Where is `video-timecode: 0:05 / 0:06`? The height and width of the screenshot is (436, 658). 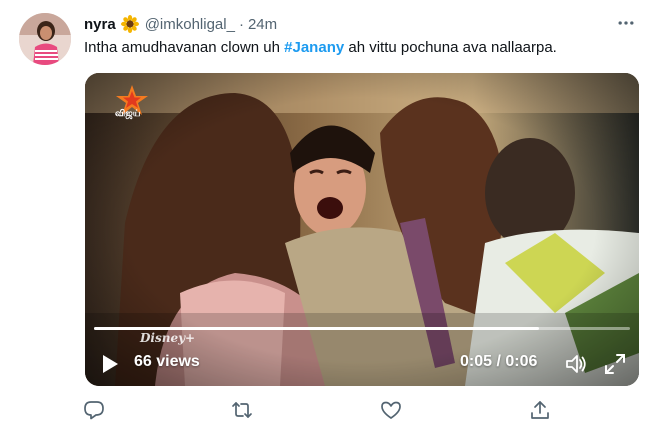 video-timecode: 0:05 / 0:06 is located at coordinates (499, 361).